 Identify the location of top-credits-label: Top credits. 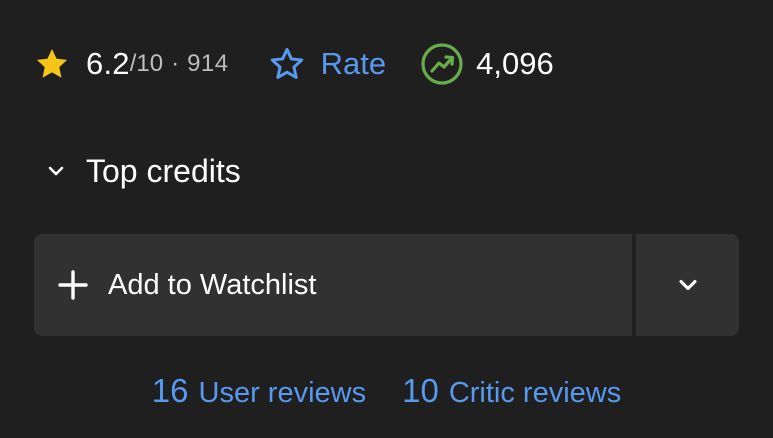
(163, 170).